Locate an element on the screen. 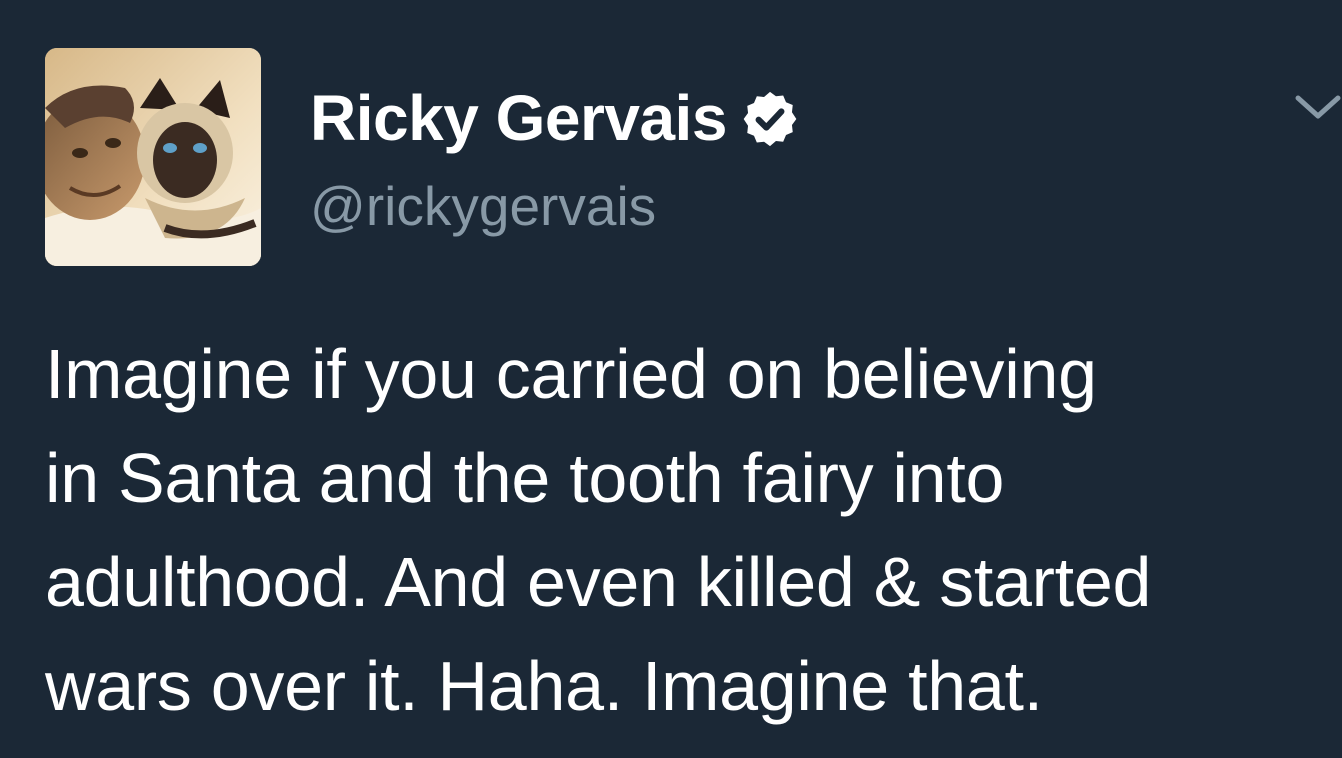 The image size is (1342, 758). author-avatar is located at coordinates (153, 157).